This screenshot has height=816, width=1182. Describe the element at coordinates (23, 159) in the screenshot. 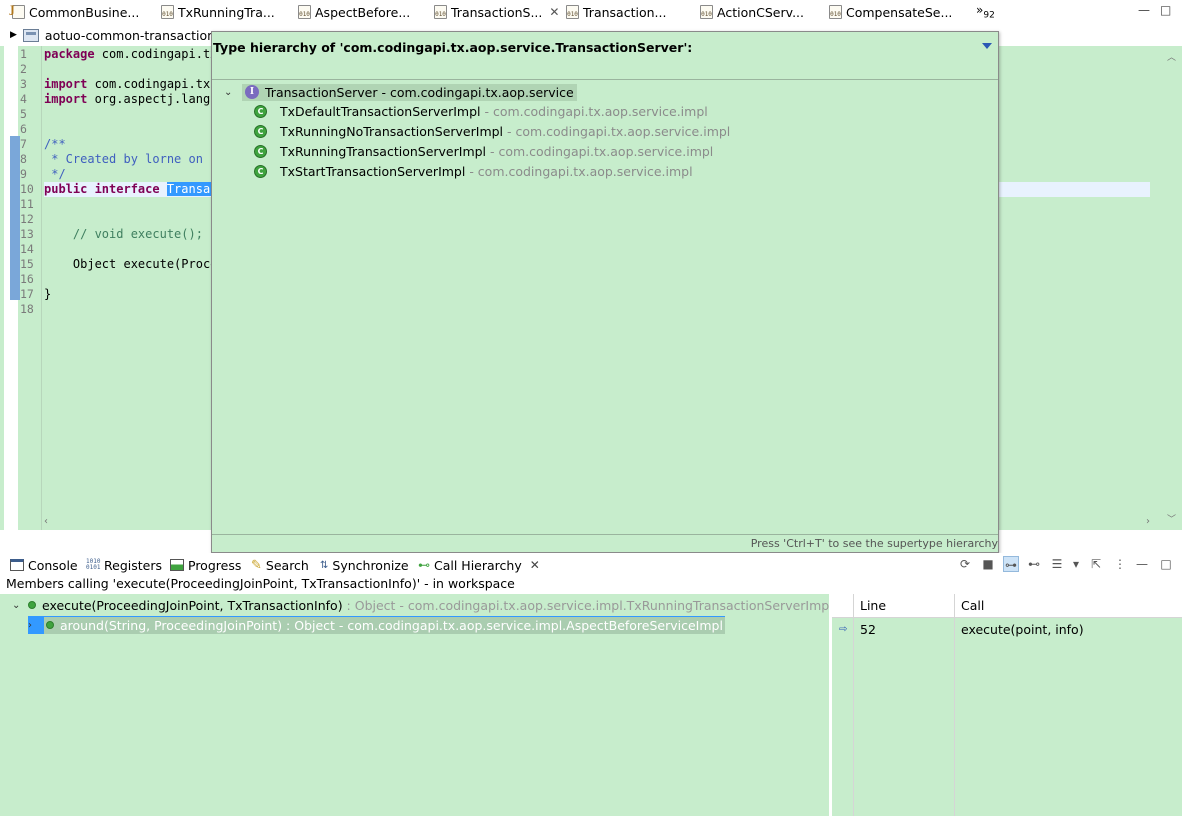

I see `line-number: 8` at that location.